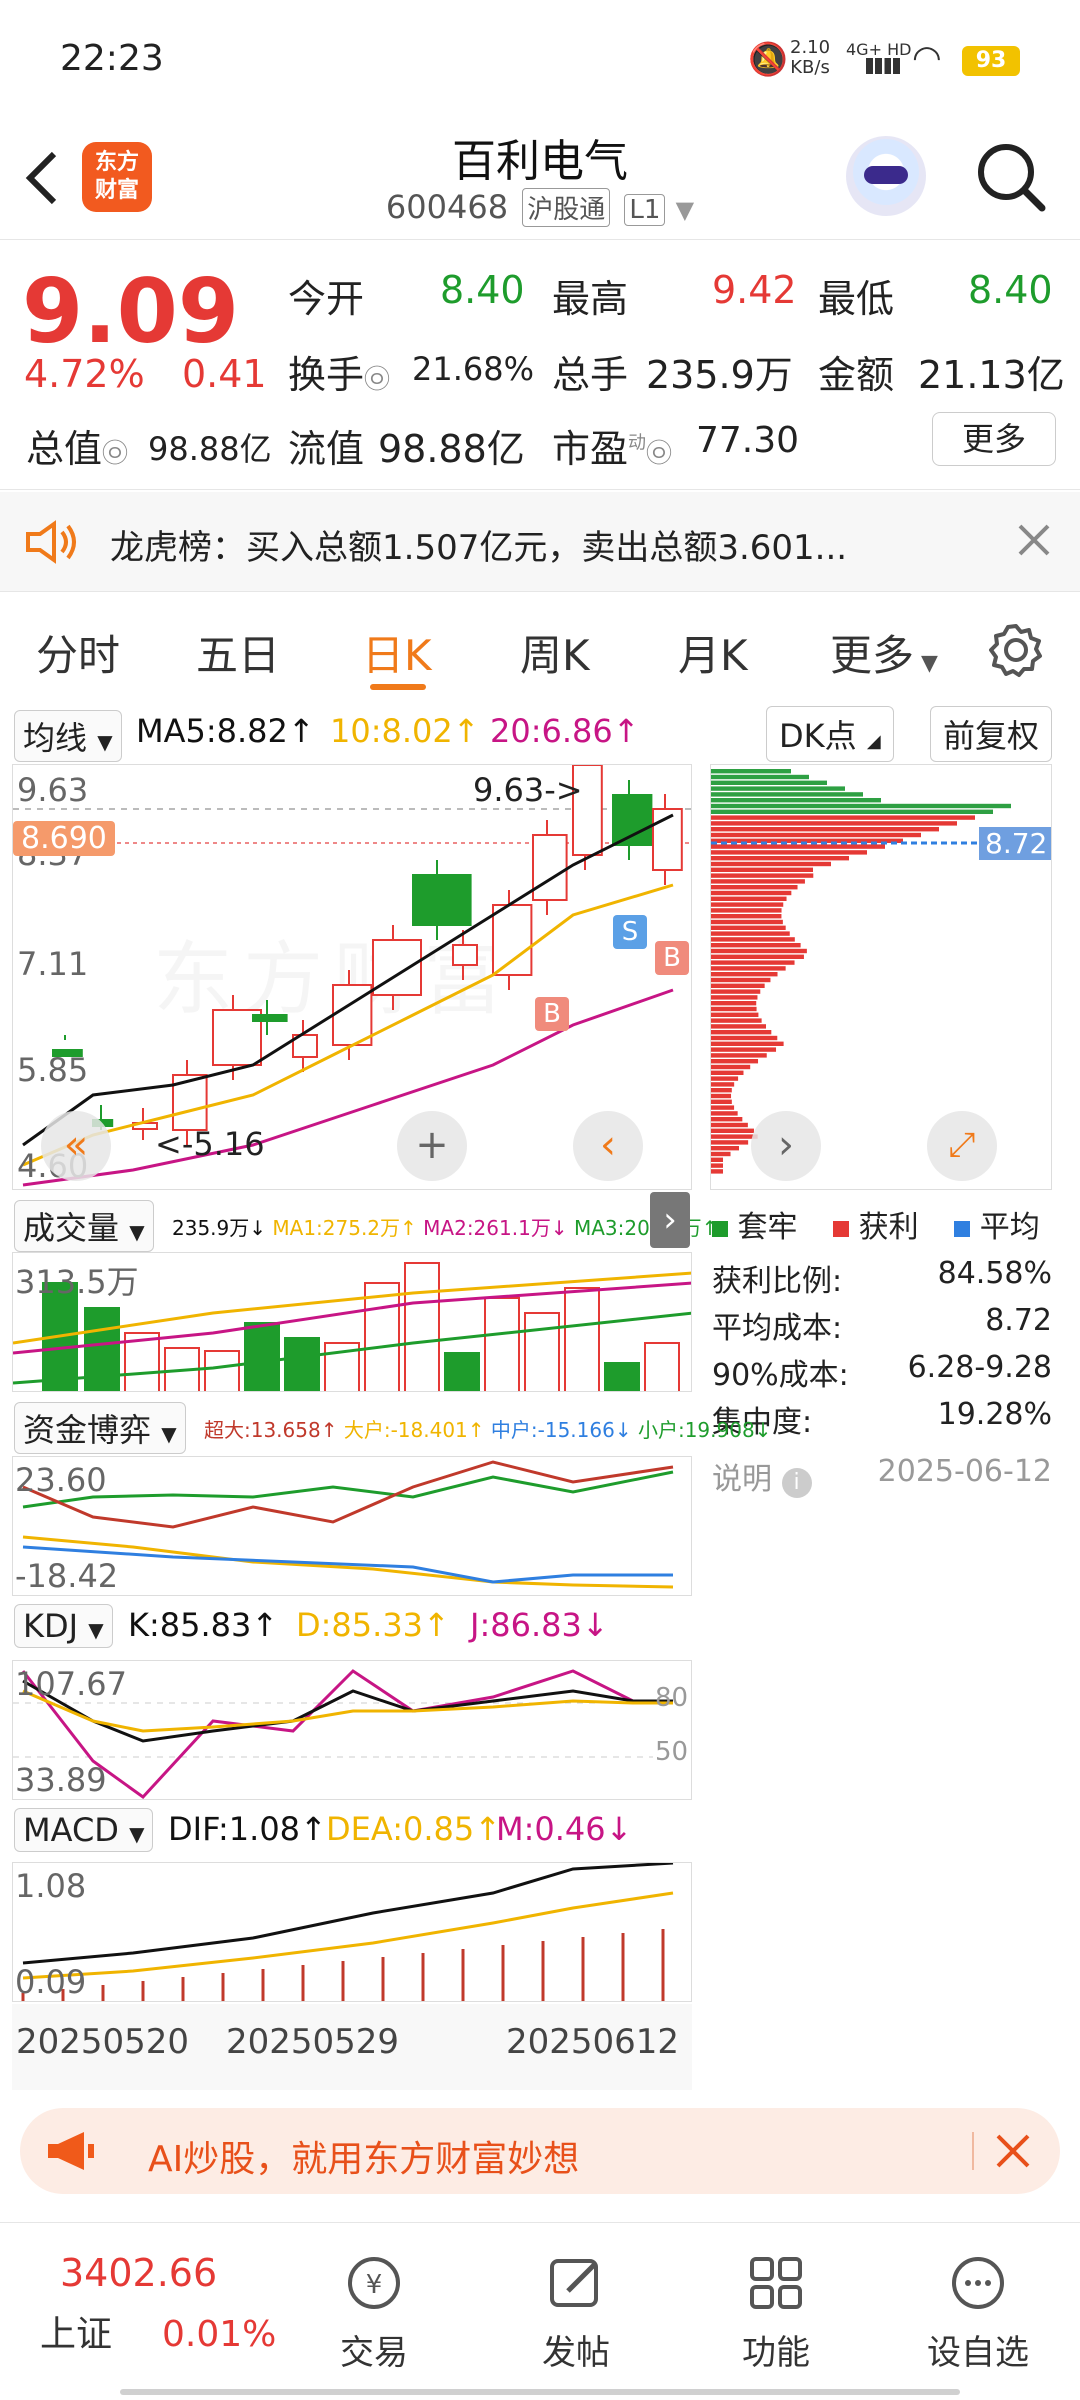 The height and width of the screenshot is (2400, 1080). I want to click on status-bar: 22:23 🔕 2.10 KB/s 4G+ HD ◠ 93, so click(540, 55).